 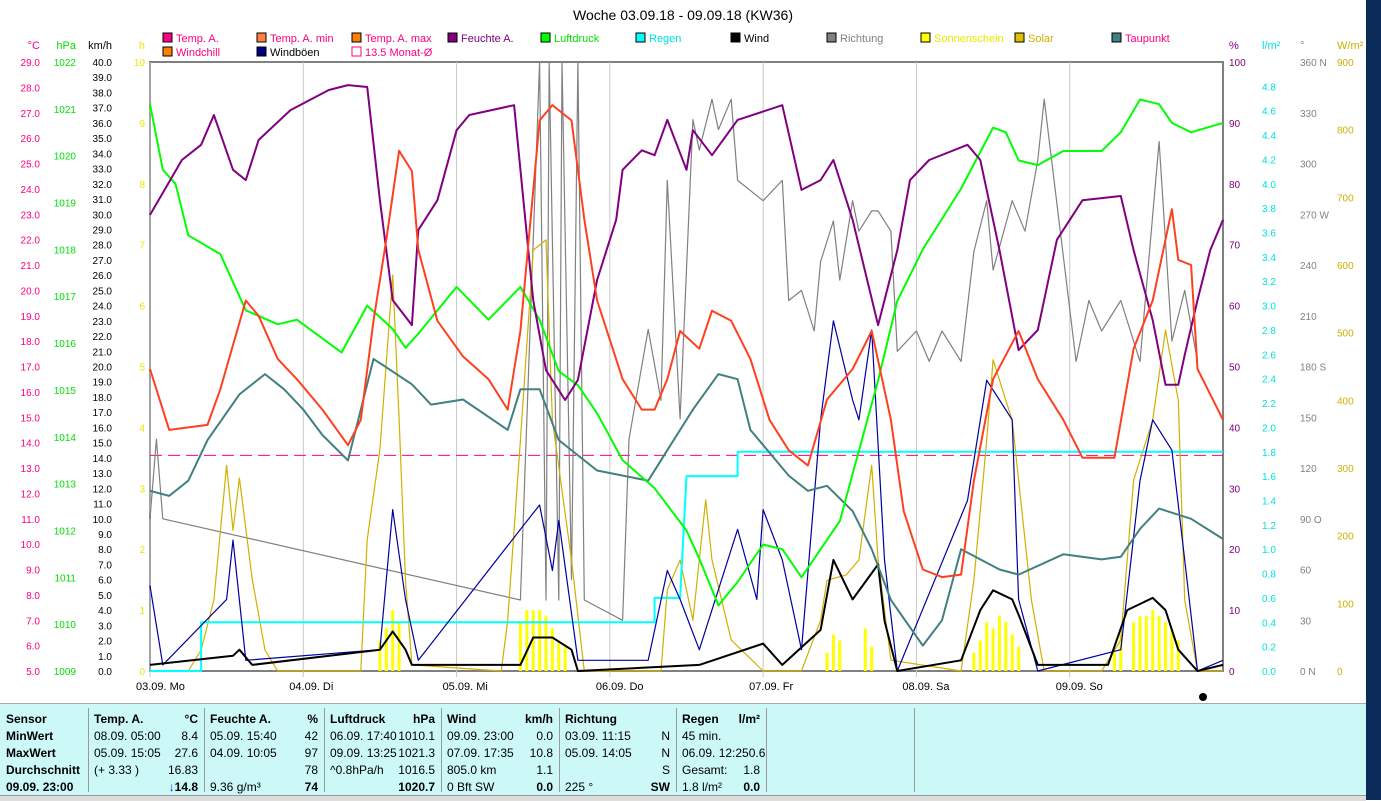 What do you see at coordinates (1235, 611) in the screenshot?
I see `y-tick-label-humidity: 10` at bounding box center [1235, 611].